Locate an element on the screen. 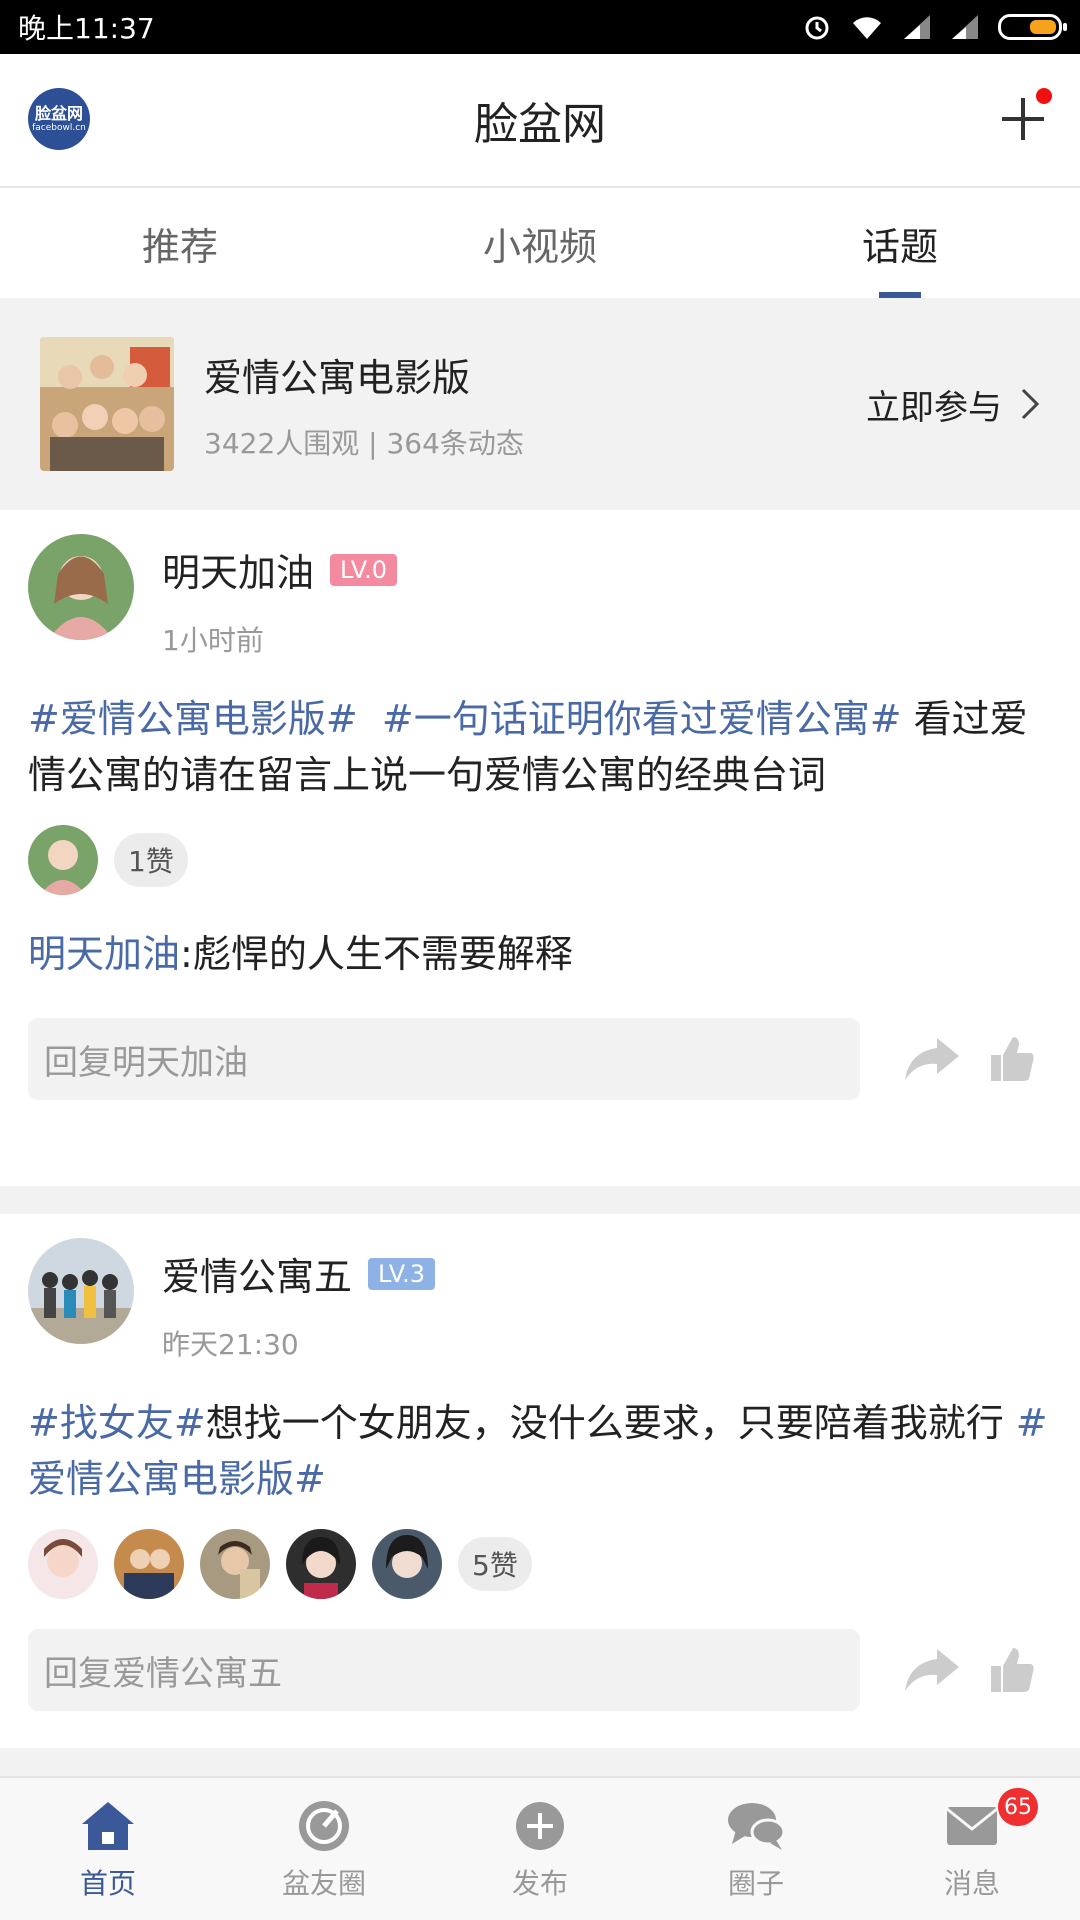  post-header: 明天加油 LV.0 1小时前 is located at coordinates (540, 584).